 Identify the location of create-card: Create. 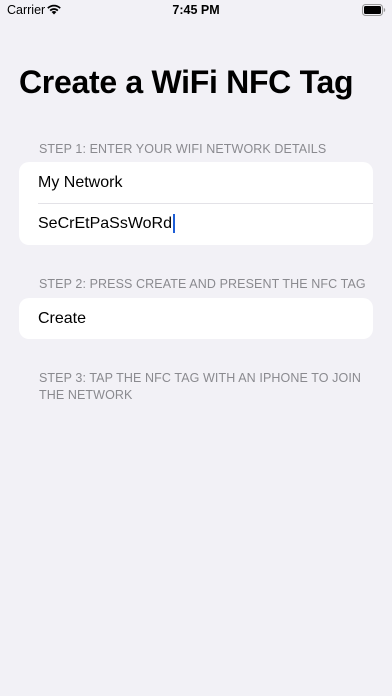
(196, 318).